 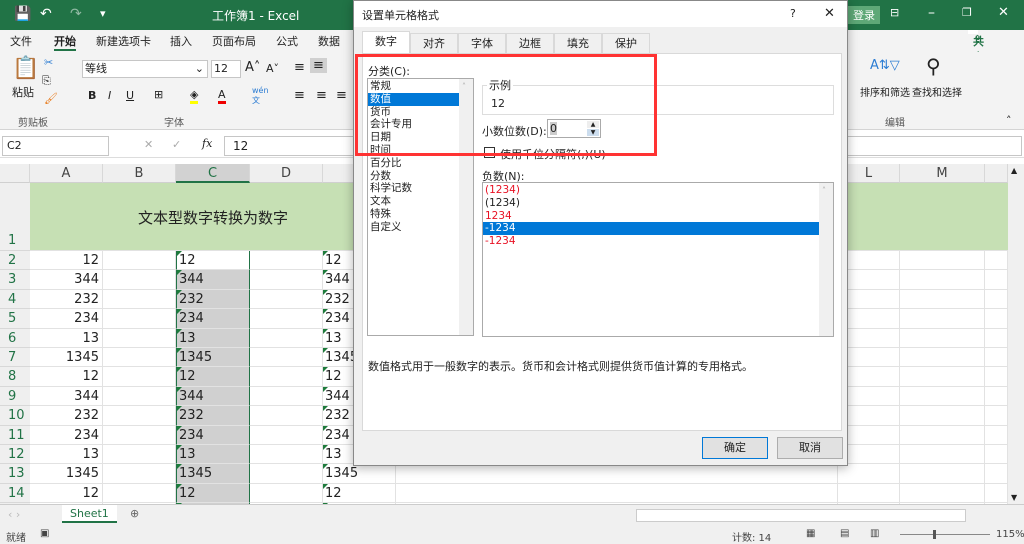 What do you see at coordinates (299, 67) in the screenshot?
I see `align-top-icon: ≡` at bounding box center [299, 67].